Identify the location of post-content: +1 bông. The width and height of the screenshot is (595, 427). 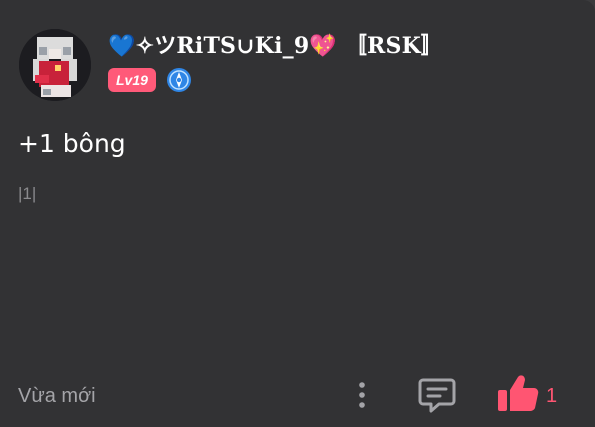
(72, 143).